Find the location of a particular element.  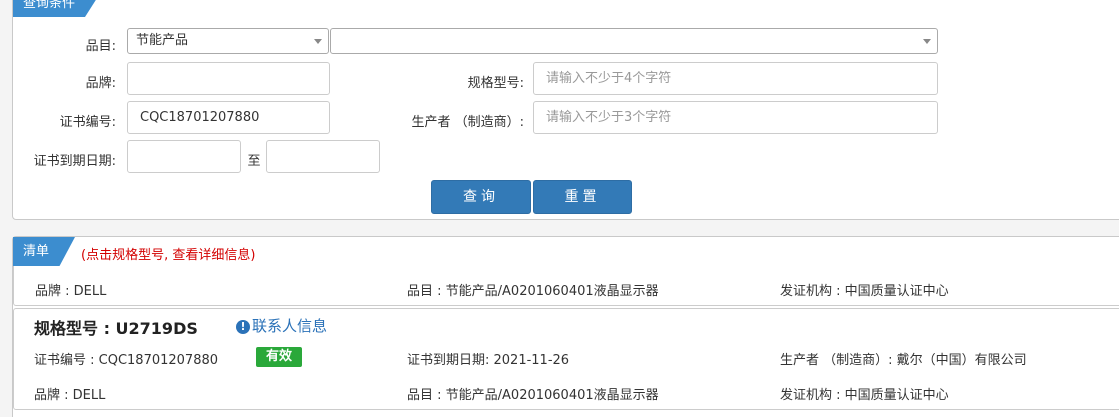

contact-info-link: ! 联系人信息 is located at coordinates (281, 325).